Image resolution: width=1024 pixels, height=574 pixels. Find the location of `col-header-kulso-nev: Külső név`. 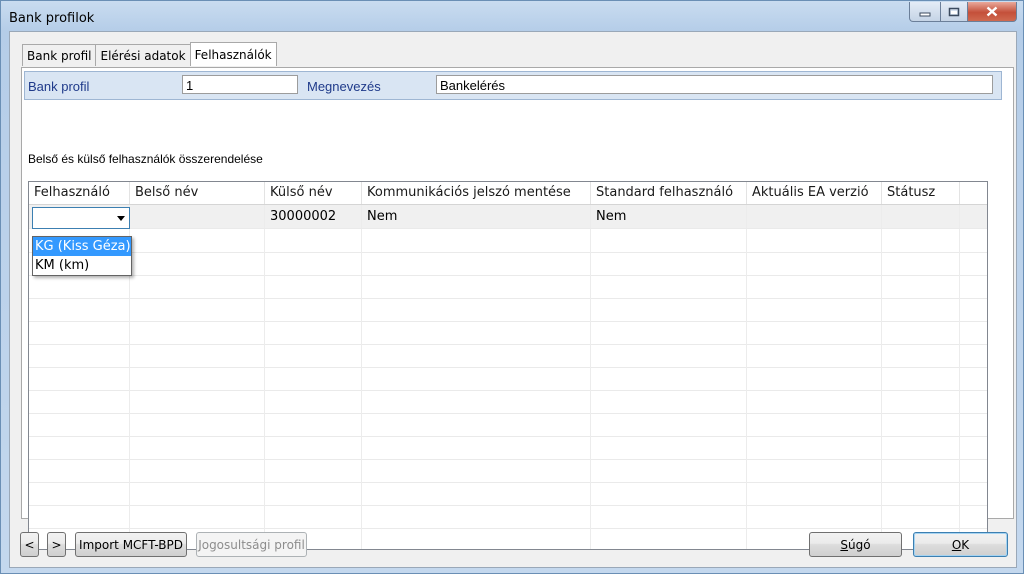

col-header-kulso-nev: Külső név is located at coordinates (313, 193).